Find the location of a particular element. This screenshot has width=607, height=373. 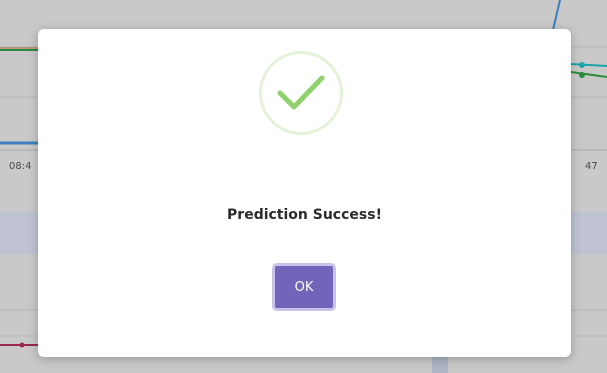

series-line-green is located at coordinates (588, 74).